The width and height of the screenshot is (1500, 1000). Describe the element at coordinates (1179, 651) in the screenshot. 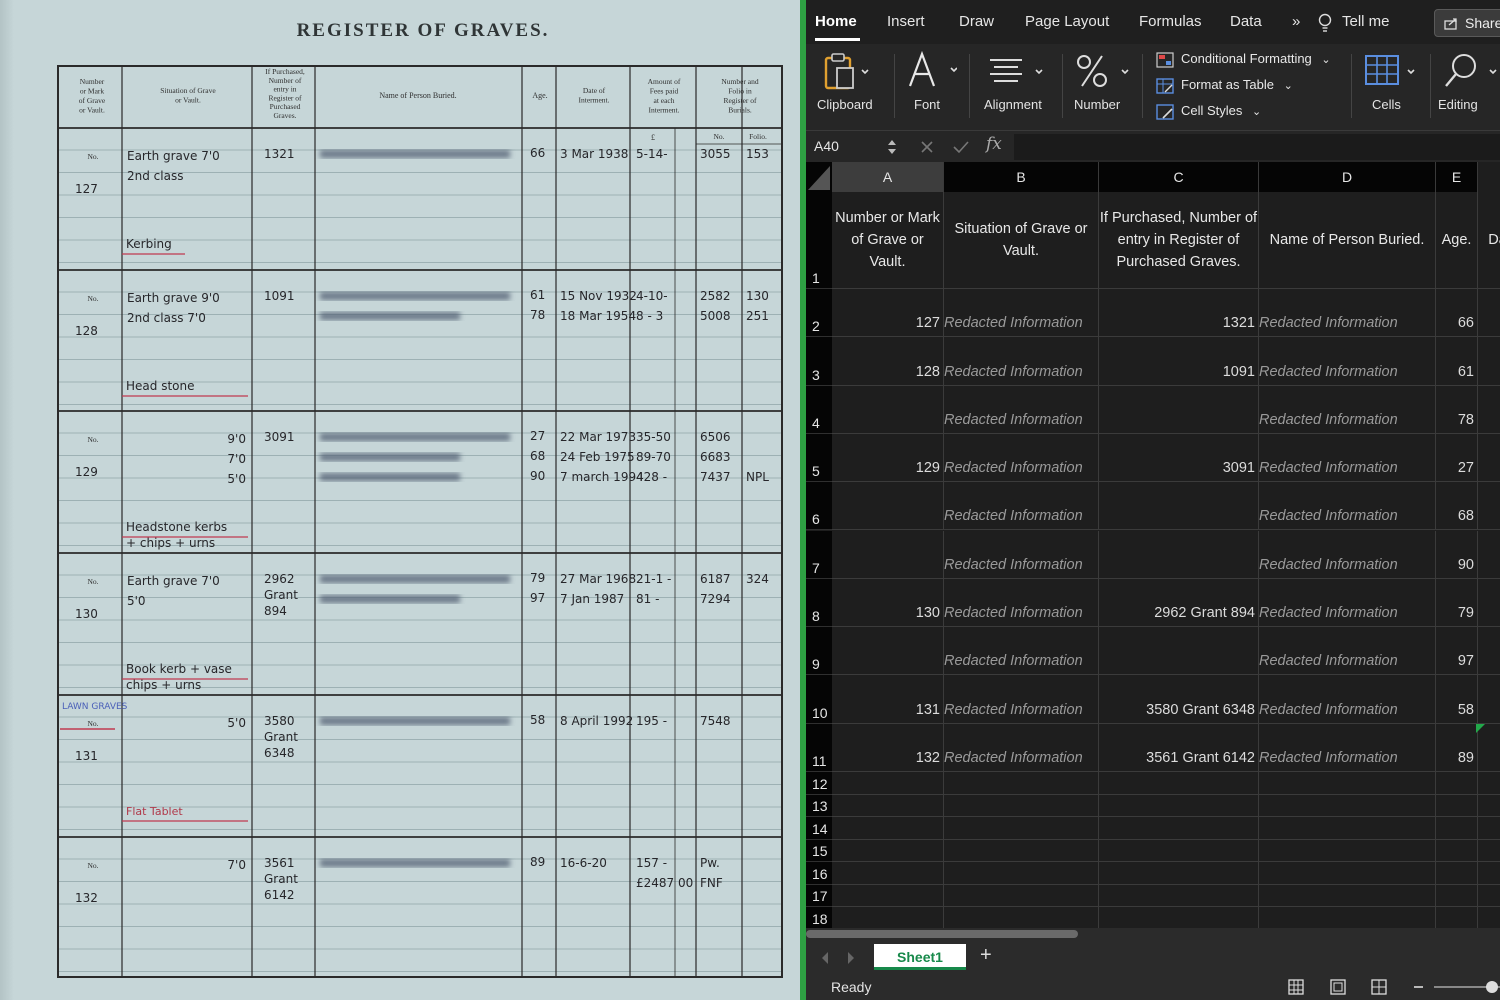

I see `cell-c9` at that location.